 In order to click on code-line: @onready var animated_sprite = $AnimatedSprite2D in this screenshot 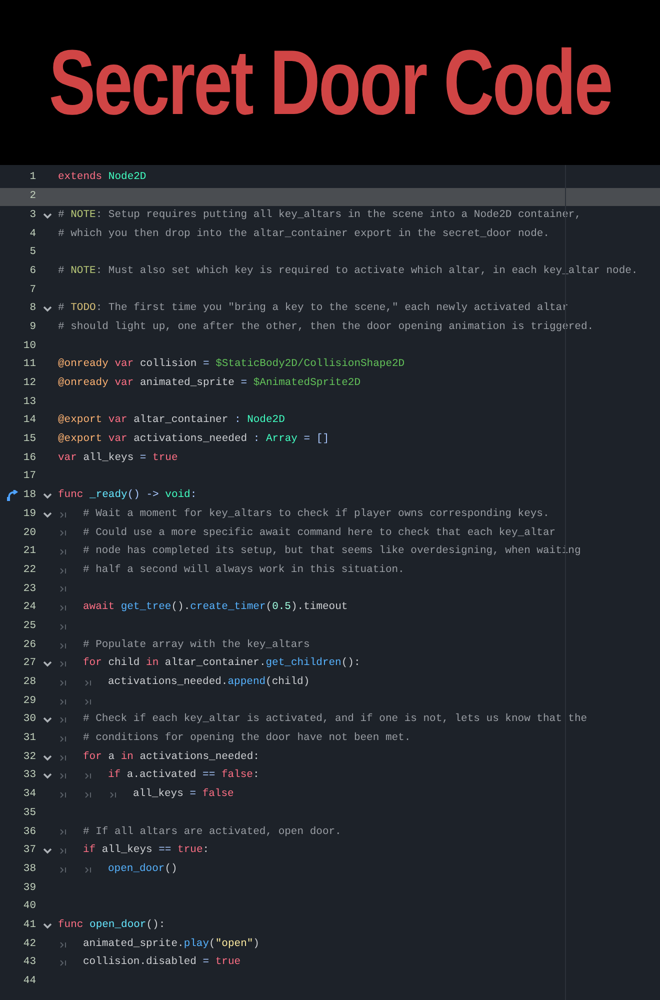, I will do `click(209, 384)`.